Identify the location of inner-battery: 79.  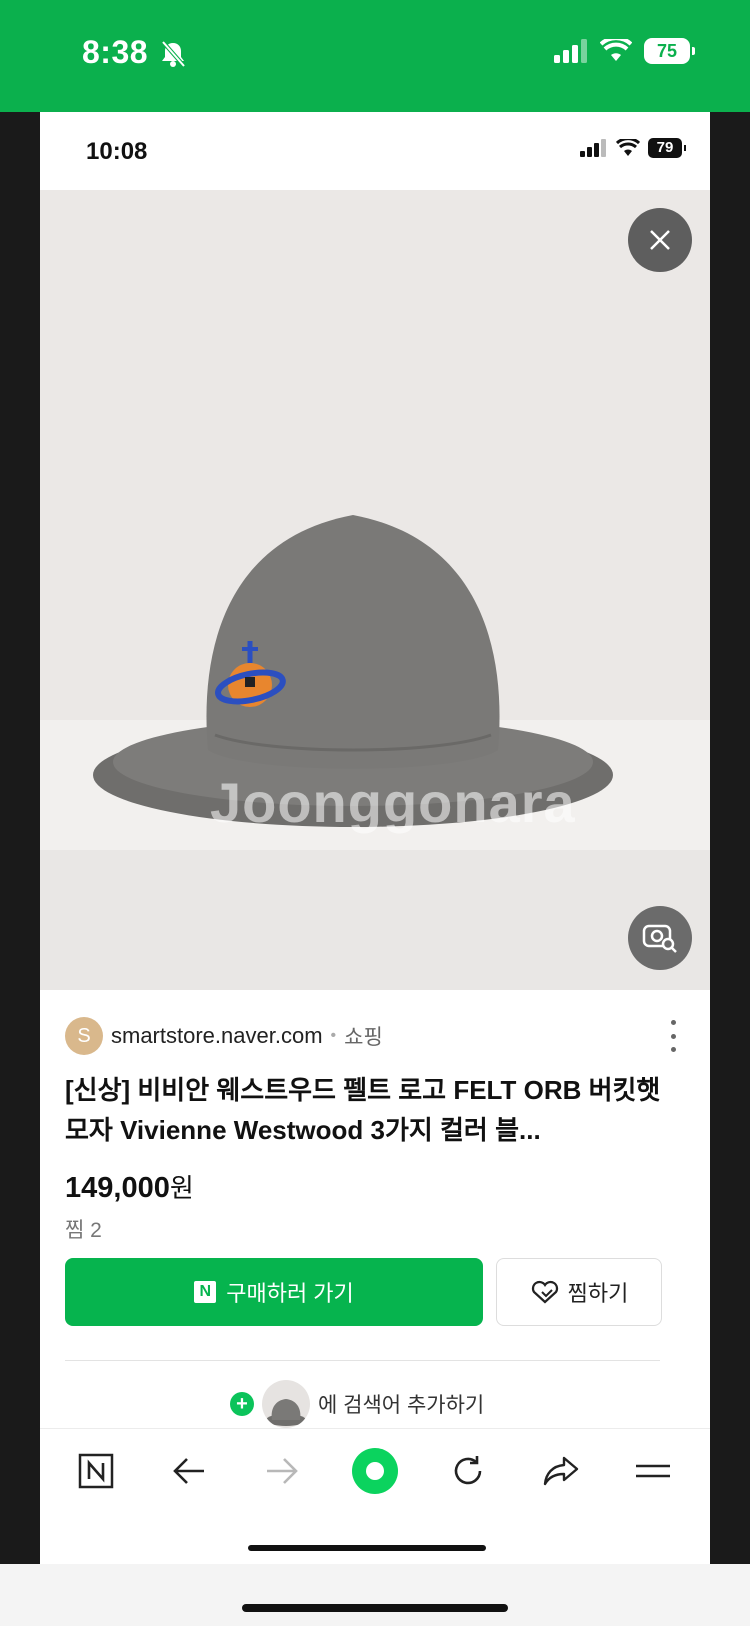
(667, 148).